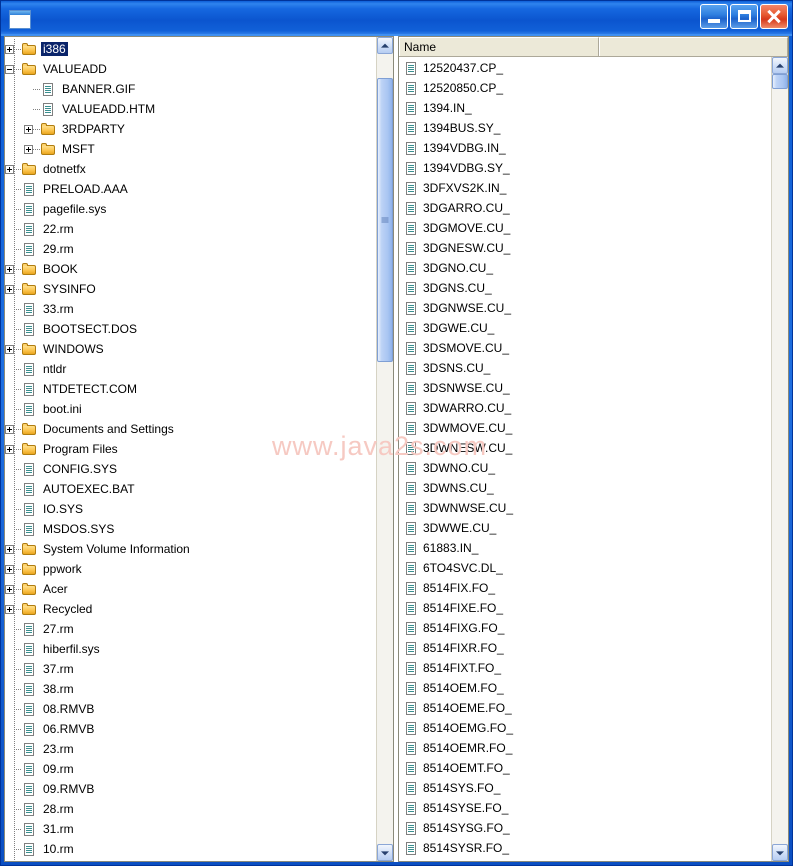 Image resolution: width=793 pixels, height=866 pixels. Describe the element at coordinates (190, 469) in the screenshot. I see `tree-item: CONFIG.SYS` at that location.